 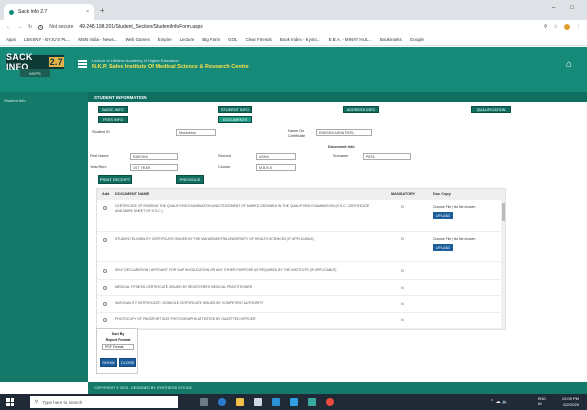 I want to click on tab-title: Sack Info 2.7, so click(x=33, y=12).